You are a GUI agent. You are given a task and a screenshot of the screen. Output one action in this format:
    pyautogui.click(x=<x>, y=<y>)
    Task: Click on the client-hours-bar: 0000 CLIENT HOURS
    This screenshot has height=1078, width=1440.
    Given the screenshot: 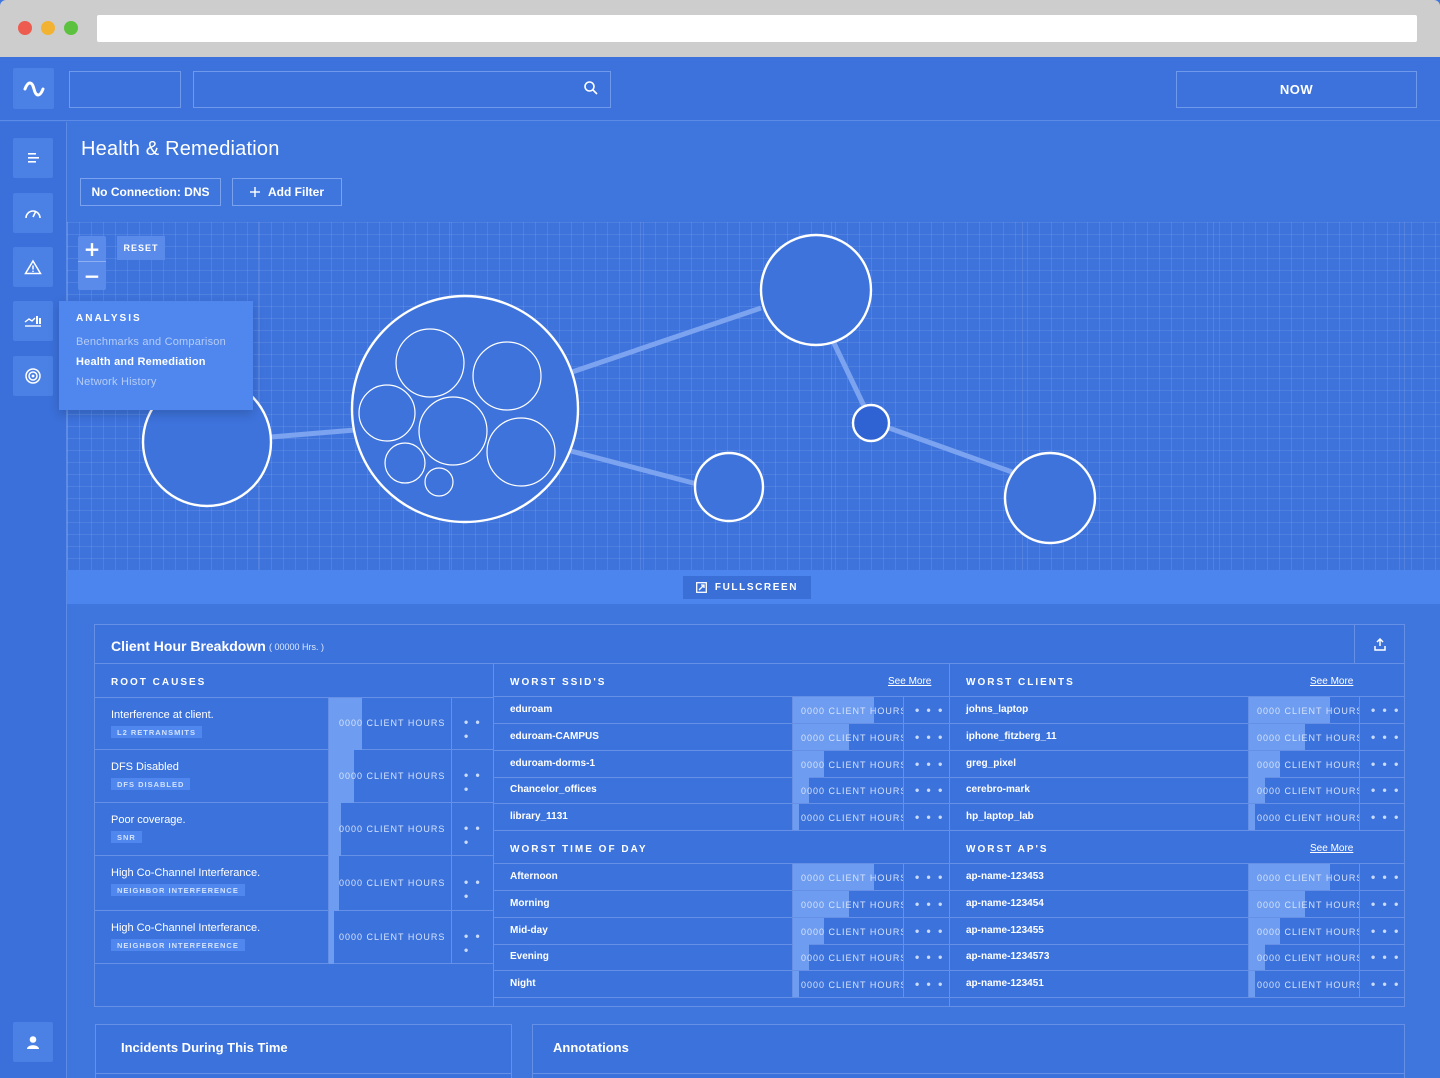 What is the action you would take?
    pyautogui.click(x=848, y=763)
    